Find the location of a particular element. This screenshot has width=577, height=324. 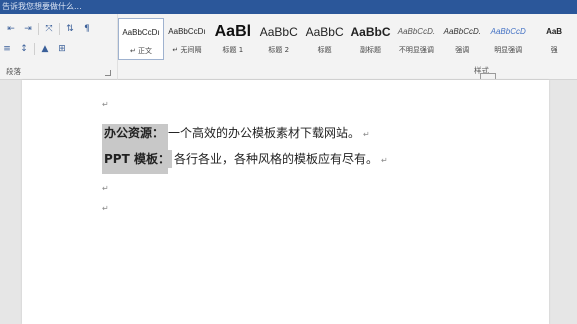

style-preview: AaBbCcD is located at coordinates (508, 31).